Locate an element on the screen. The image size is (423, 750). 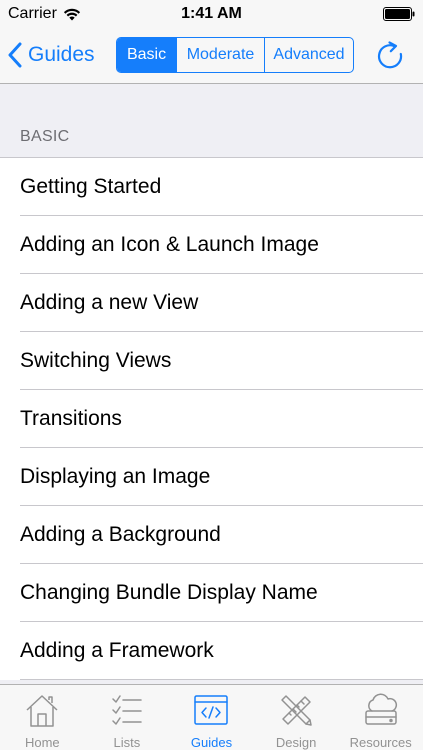
list-item: Adding a new View is located at coordinates (211, 303).